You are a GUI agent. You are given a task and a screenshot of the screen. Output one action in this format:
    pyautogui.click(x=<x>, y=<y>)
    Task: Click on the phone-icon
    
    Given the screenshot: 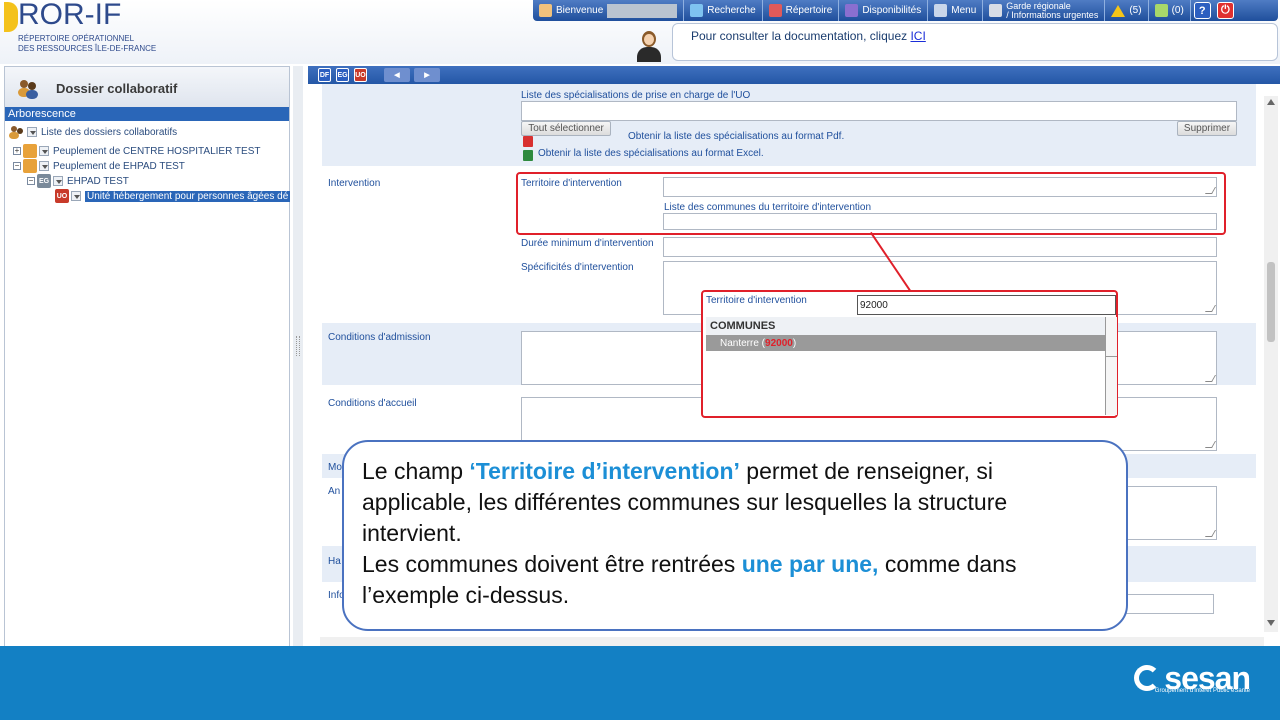 What is the action you would take?
    pyautogui.click(x=996, y=10)
    